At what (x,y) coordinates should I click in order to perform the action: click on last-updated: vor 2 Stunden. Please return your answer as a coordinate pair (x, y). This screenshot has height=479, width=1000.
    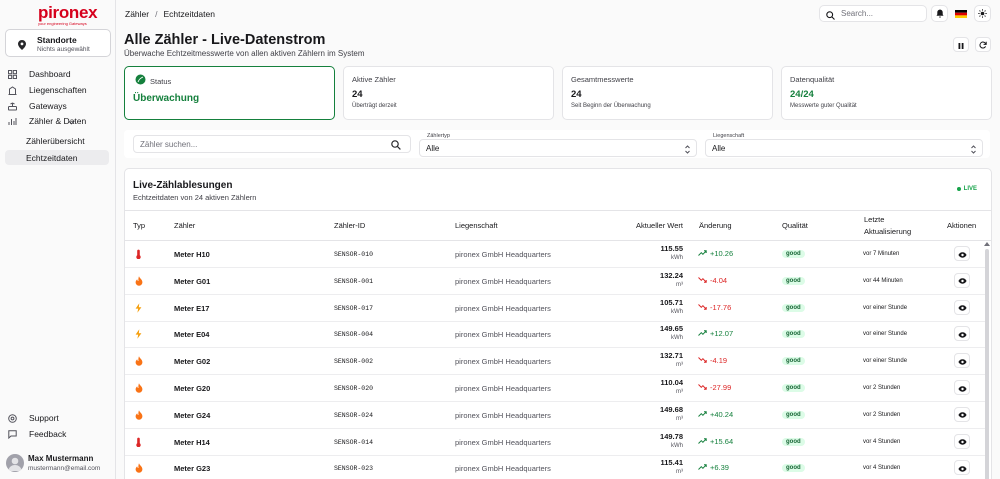
    Looking at the image, I should click on (882, 388).